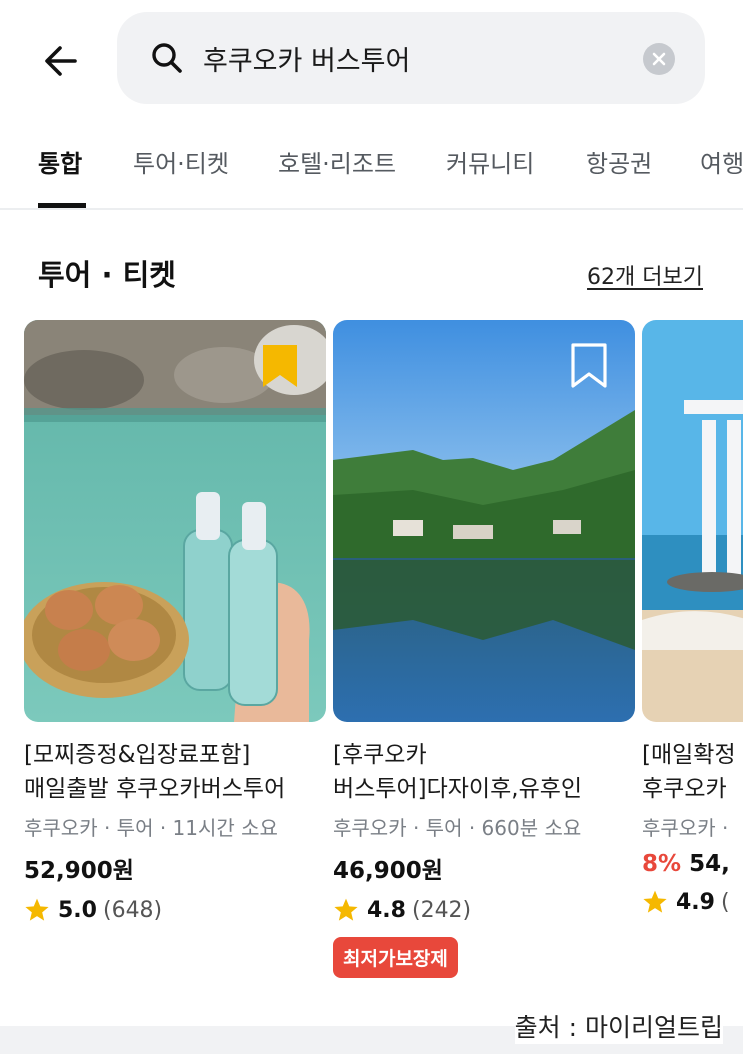  I want to click on product-price: 46,900원, so click(388, 871).